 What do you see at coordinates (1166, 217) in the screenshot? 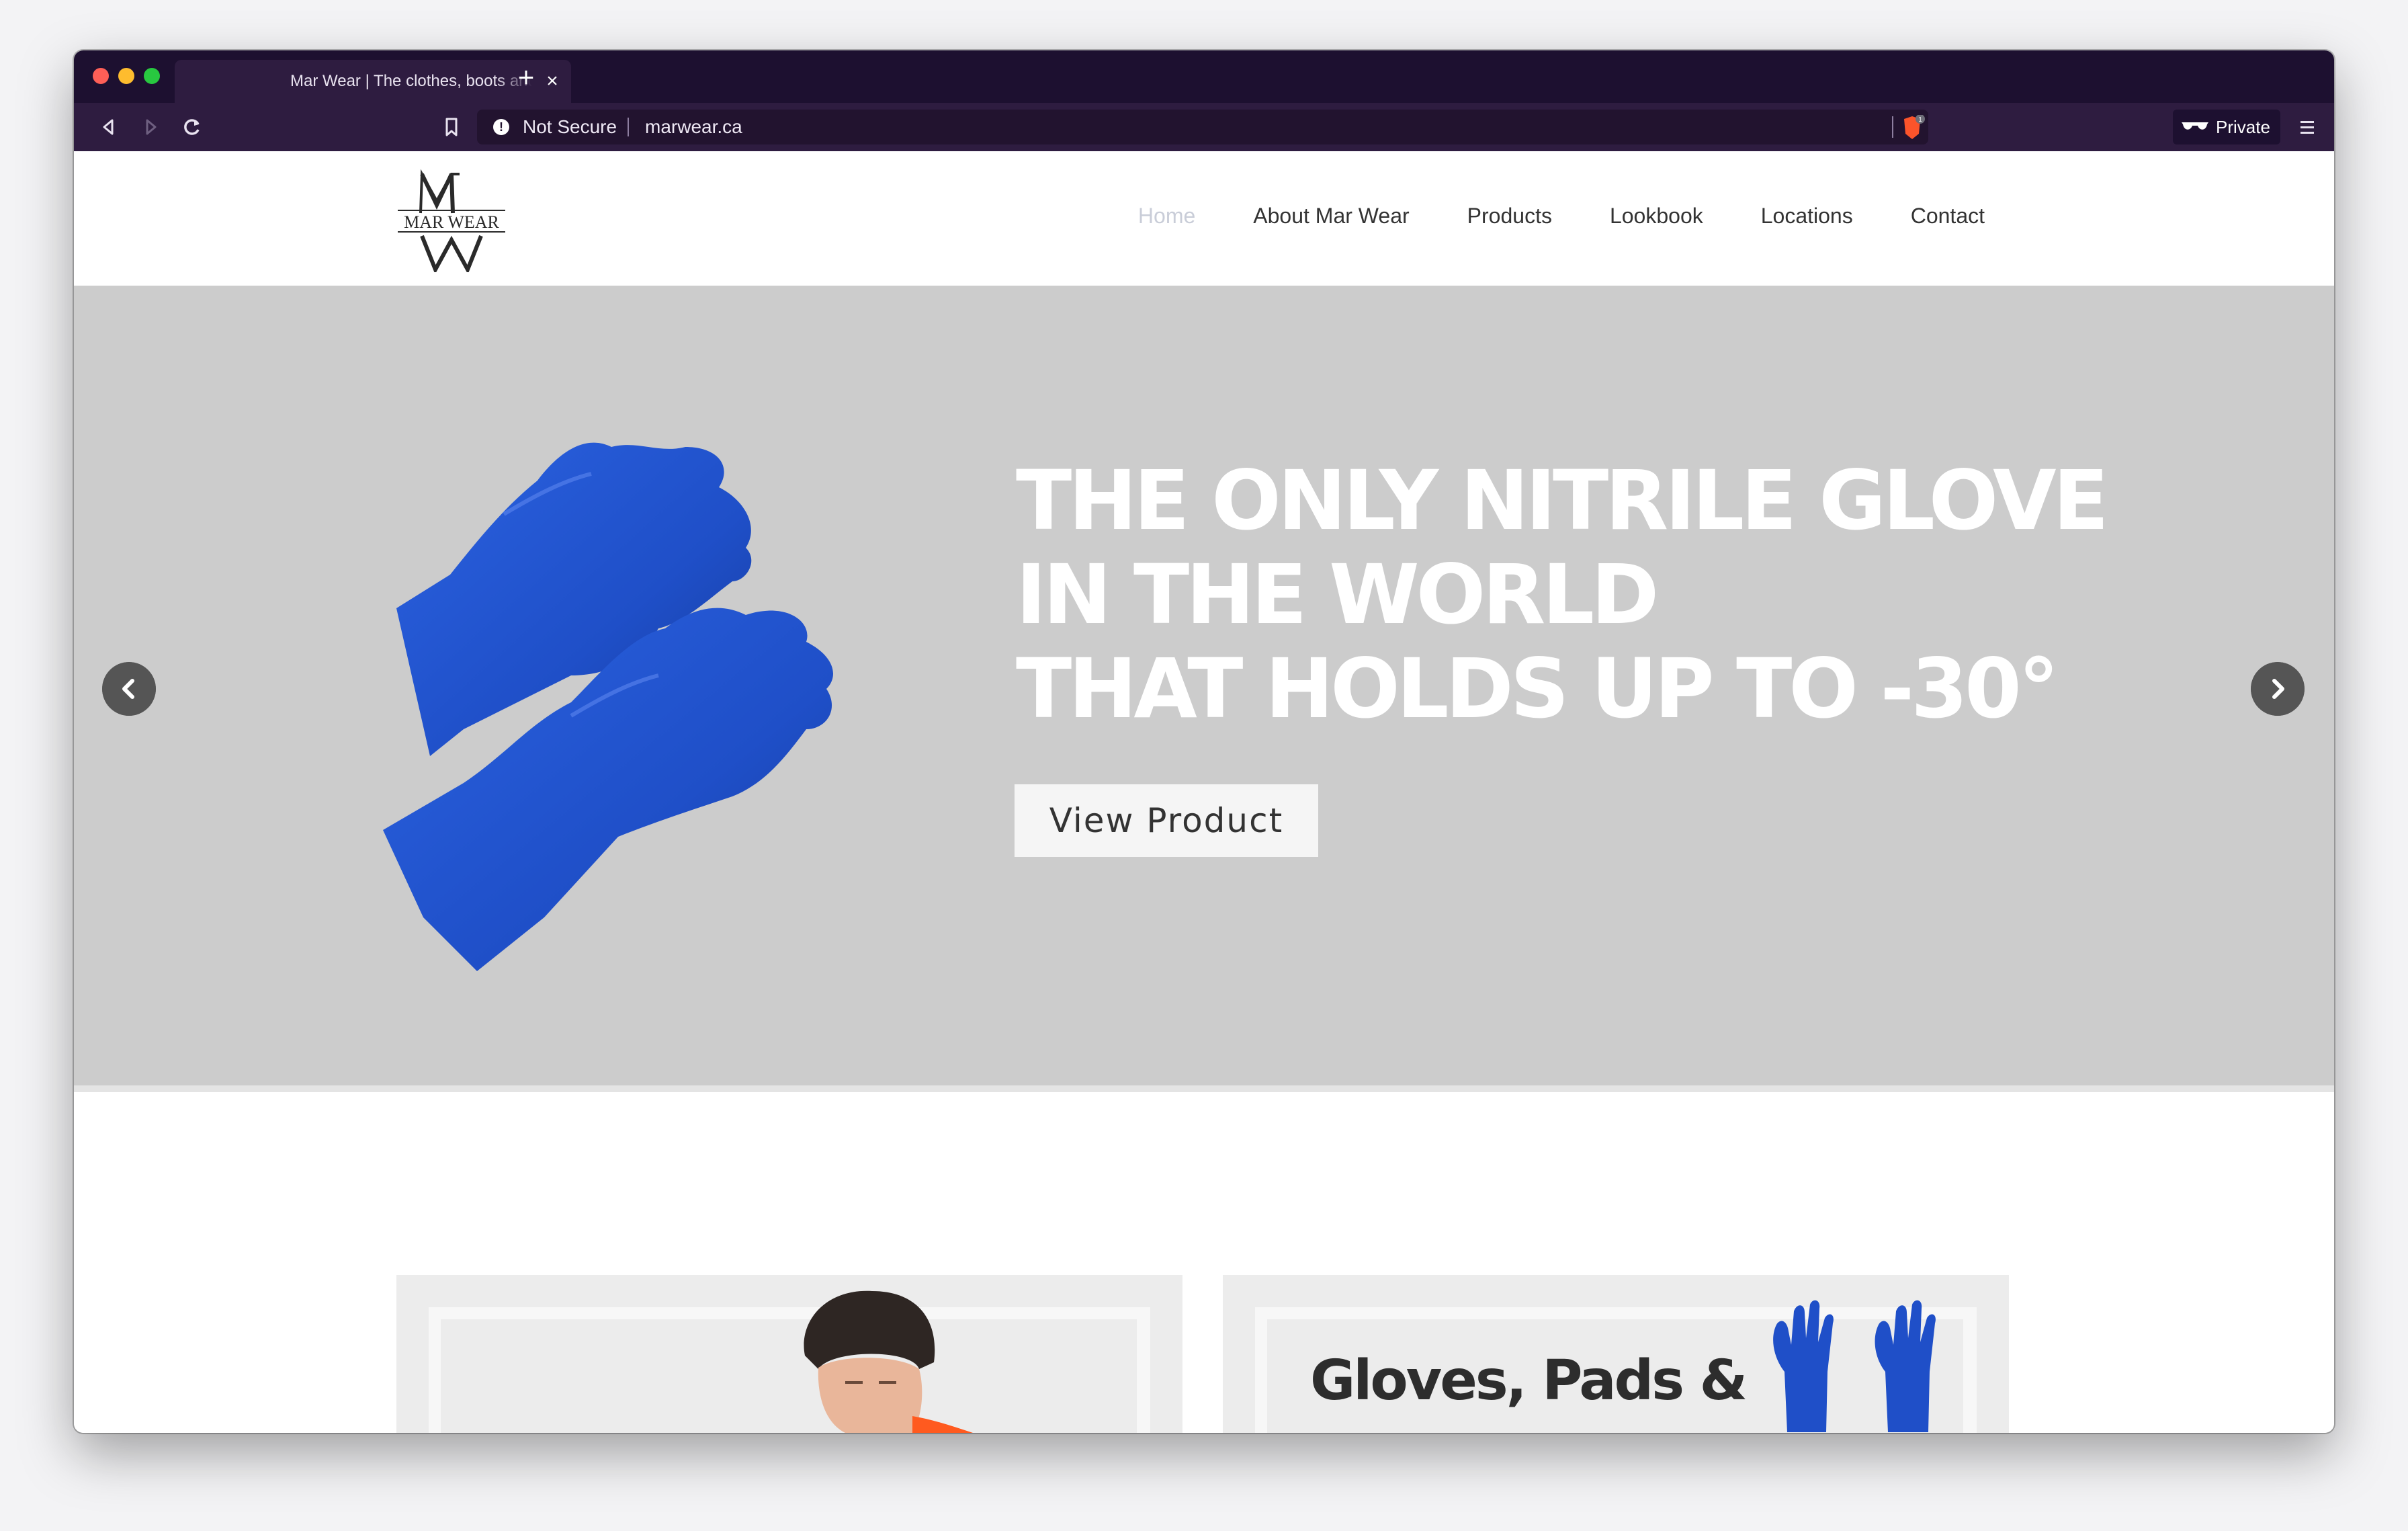
I see `nav-home: Home` at bounding box center [1166, 217].